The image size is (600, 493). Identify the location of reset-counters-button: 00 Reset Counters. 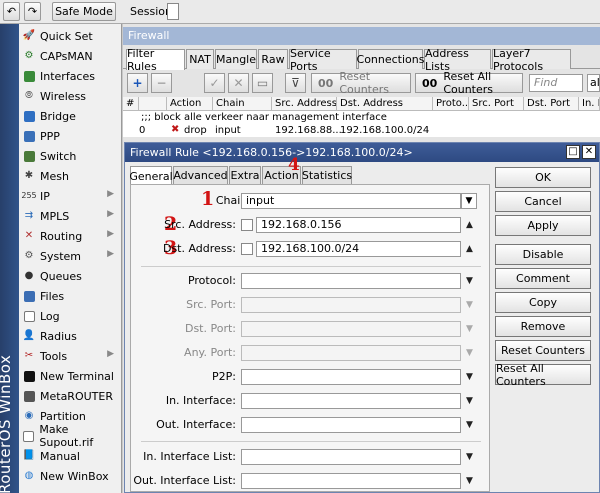
(361, 83).